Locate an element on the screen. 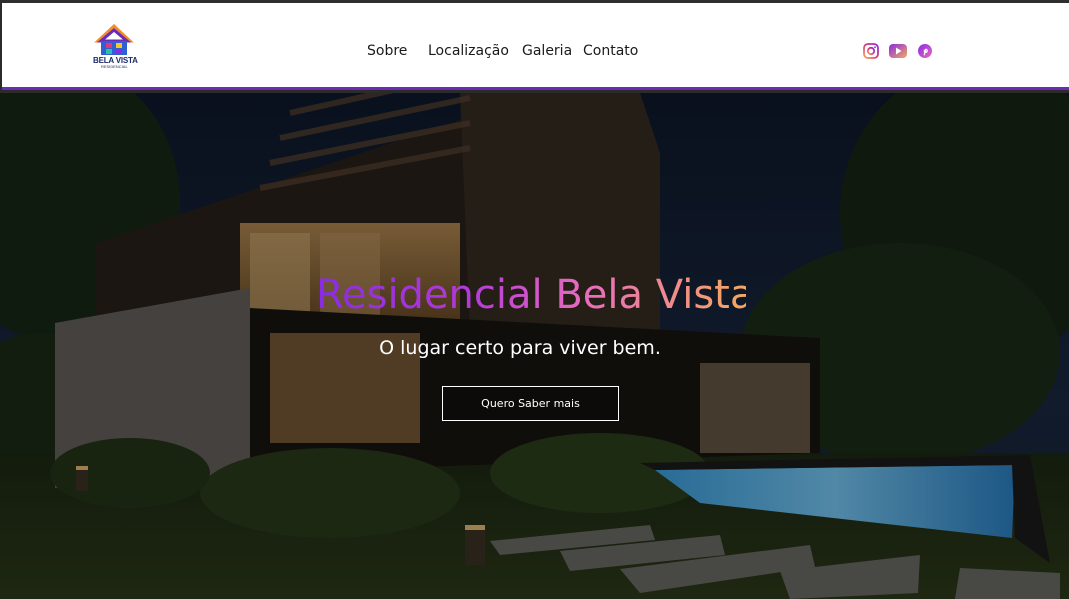  pinterest-icon is located at coordinates (925, 51).